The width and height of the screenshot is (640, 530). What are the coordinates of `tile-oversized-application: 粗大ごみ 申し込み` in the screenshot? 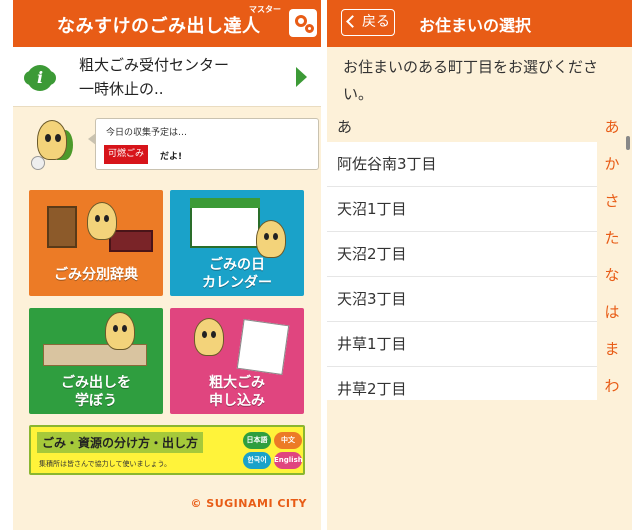 It's located at (237, 361).